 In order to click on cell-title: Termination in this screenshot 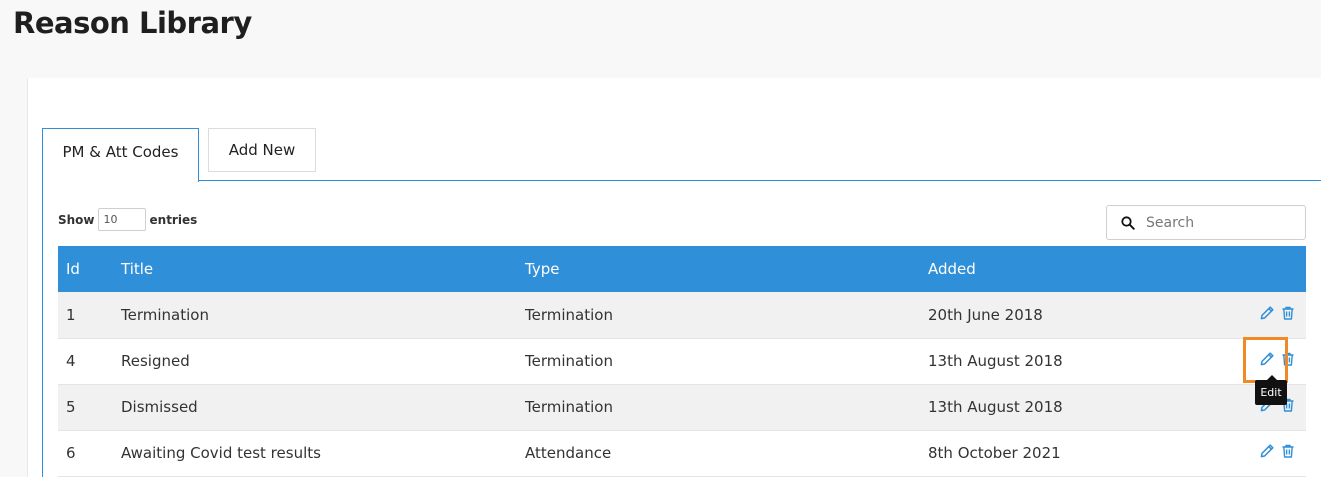, I will do `click(165, 314)`.